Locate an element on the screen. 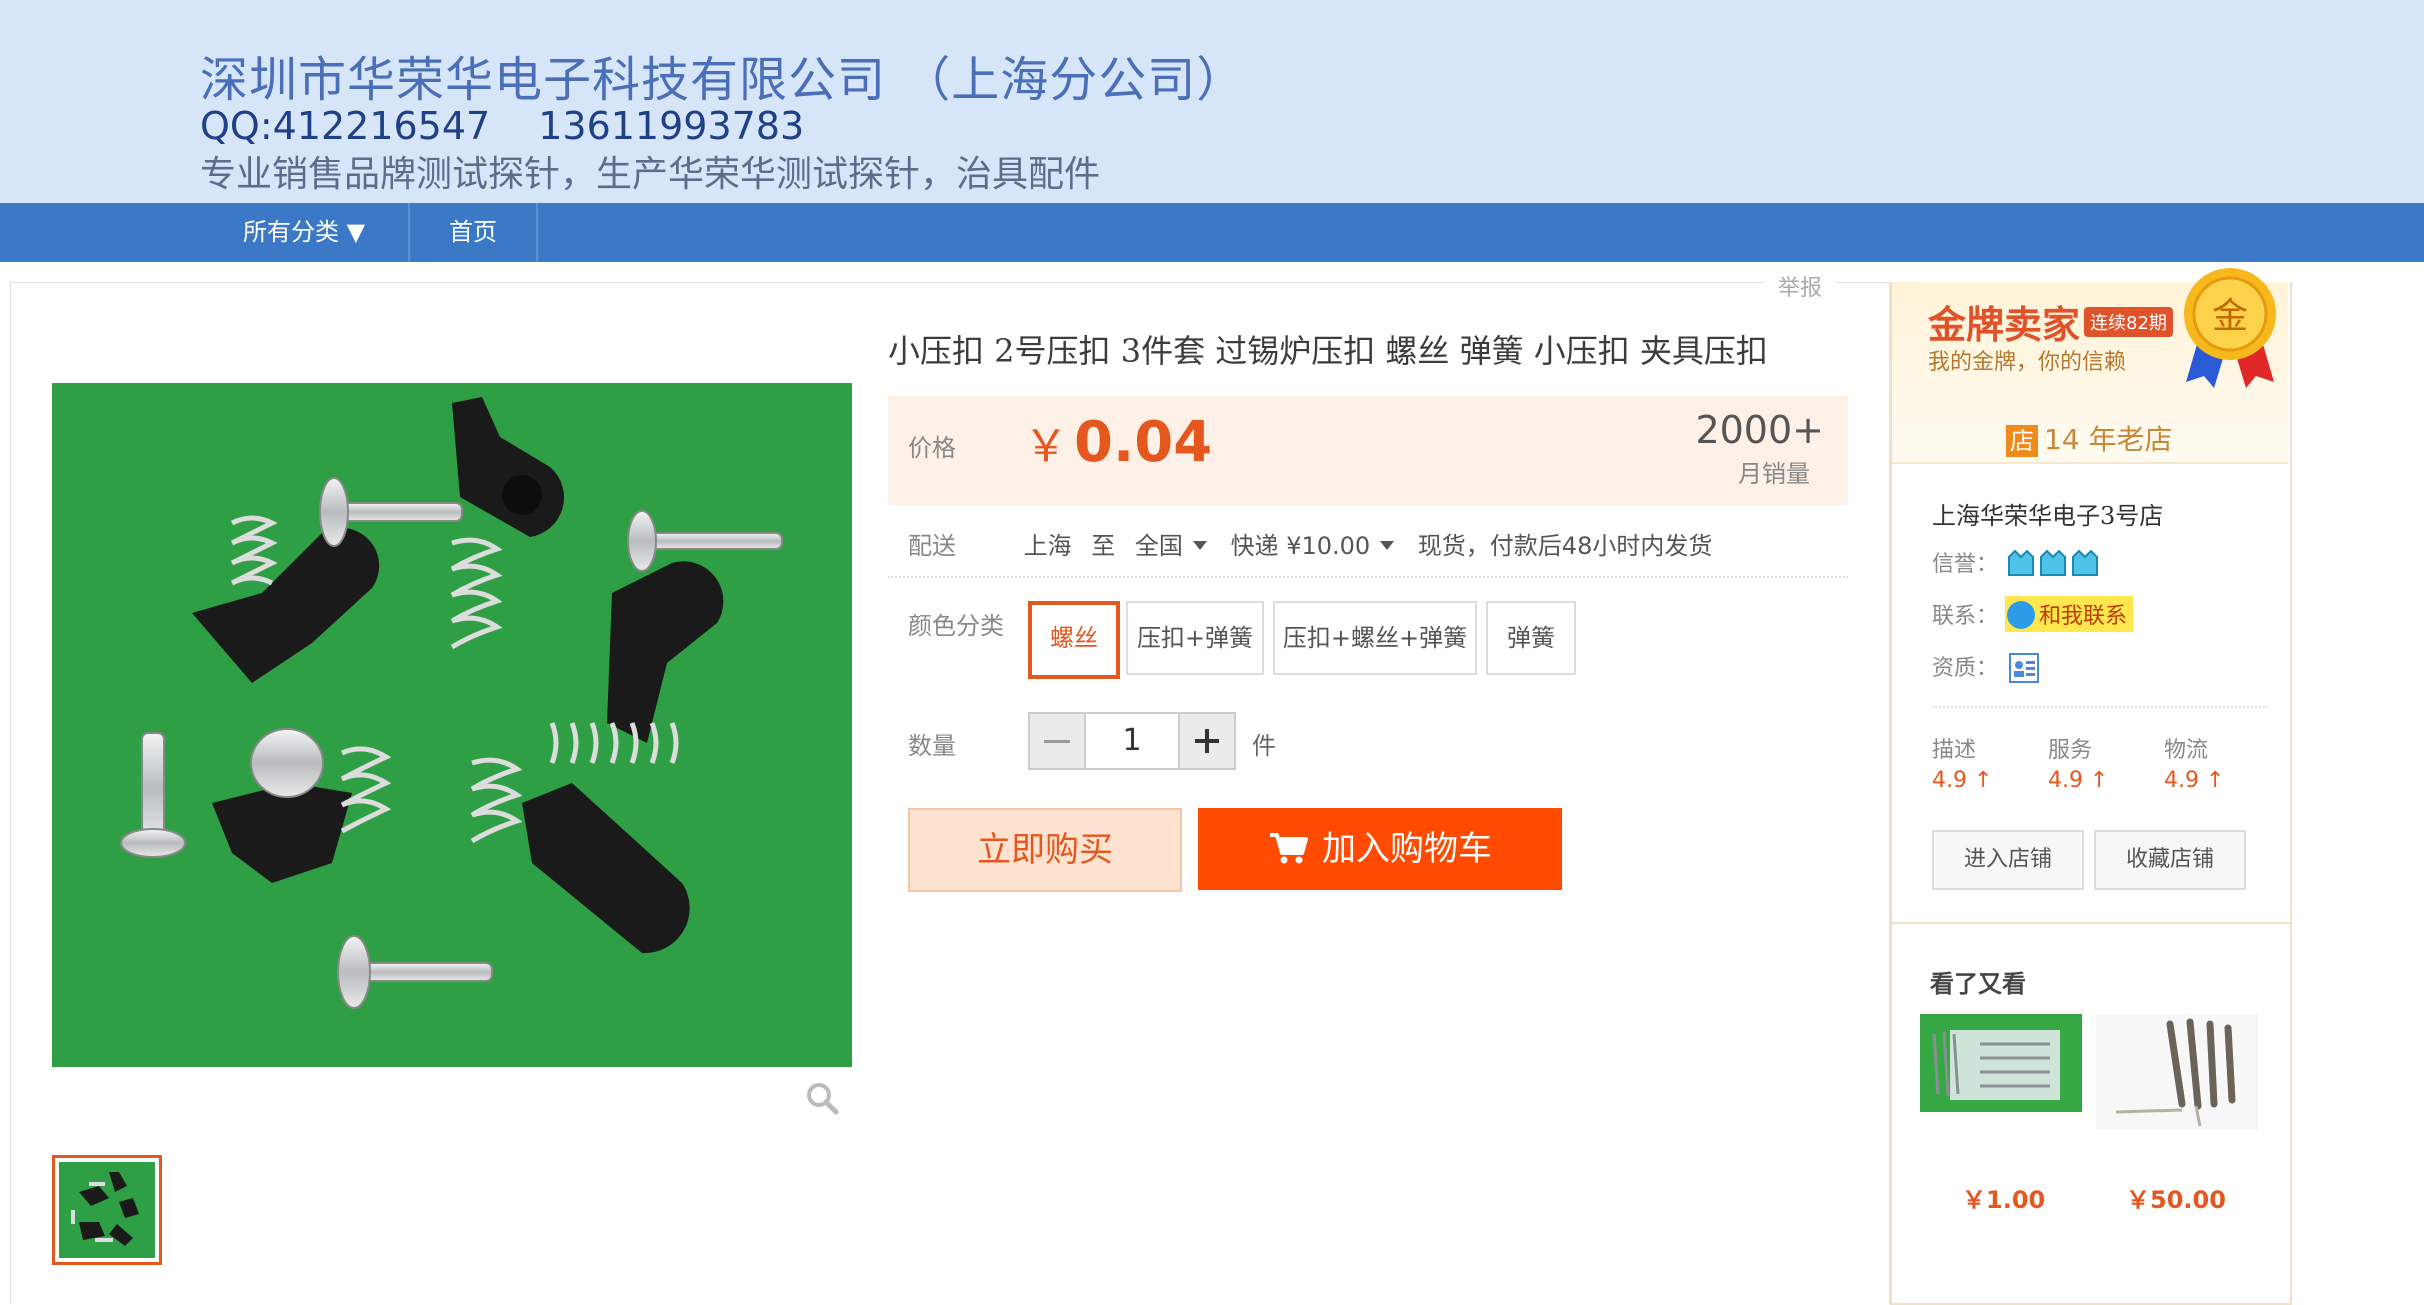 The image size is (2424, 1305). crown-credit-icon is located at coordinates (2053, 562).